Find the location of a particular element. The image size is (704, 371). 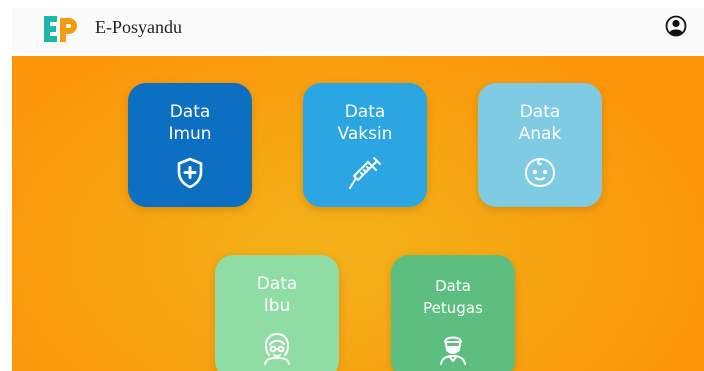

baby-face-icon is located at coordinates (540, 173).